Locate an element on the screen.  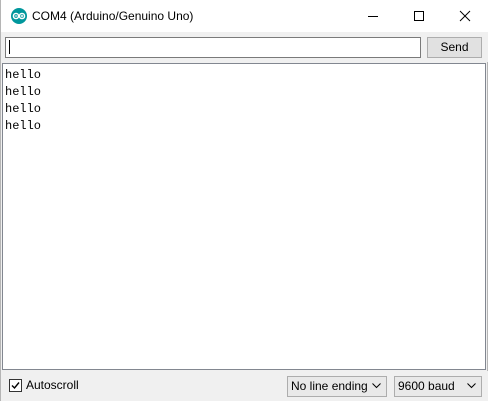
send-button: Send is located at coordinates (454, 47).